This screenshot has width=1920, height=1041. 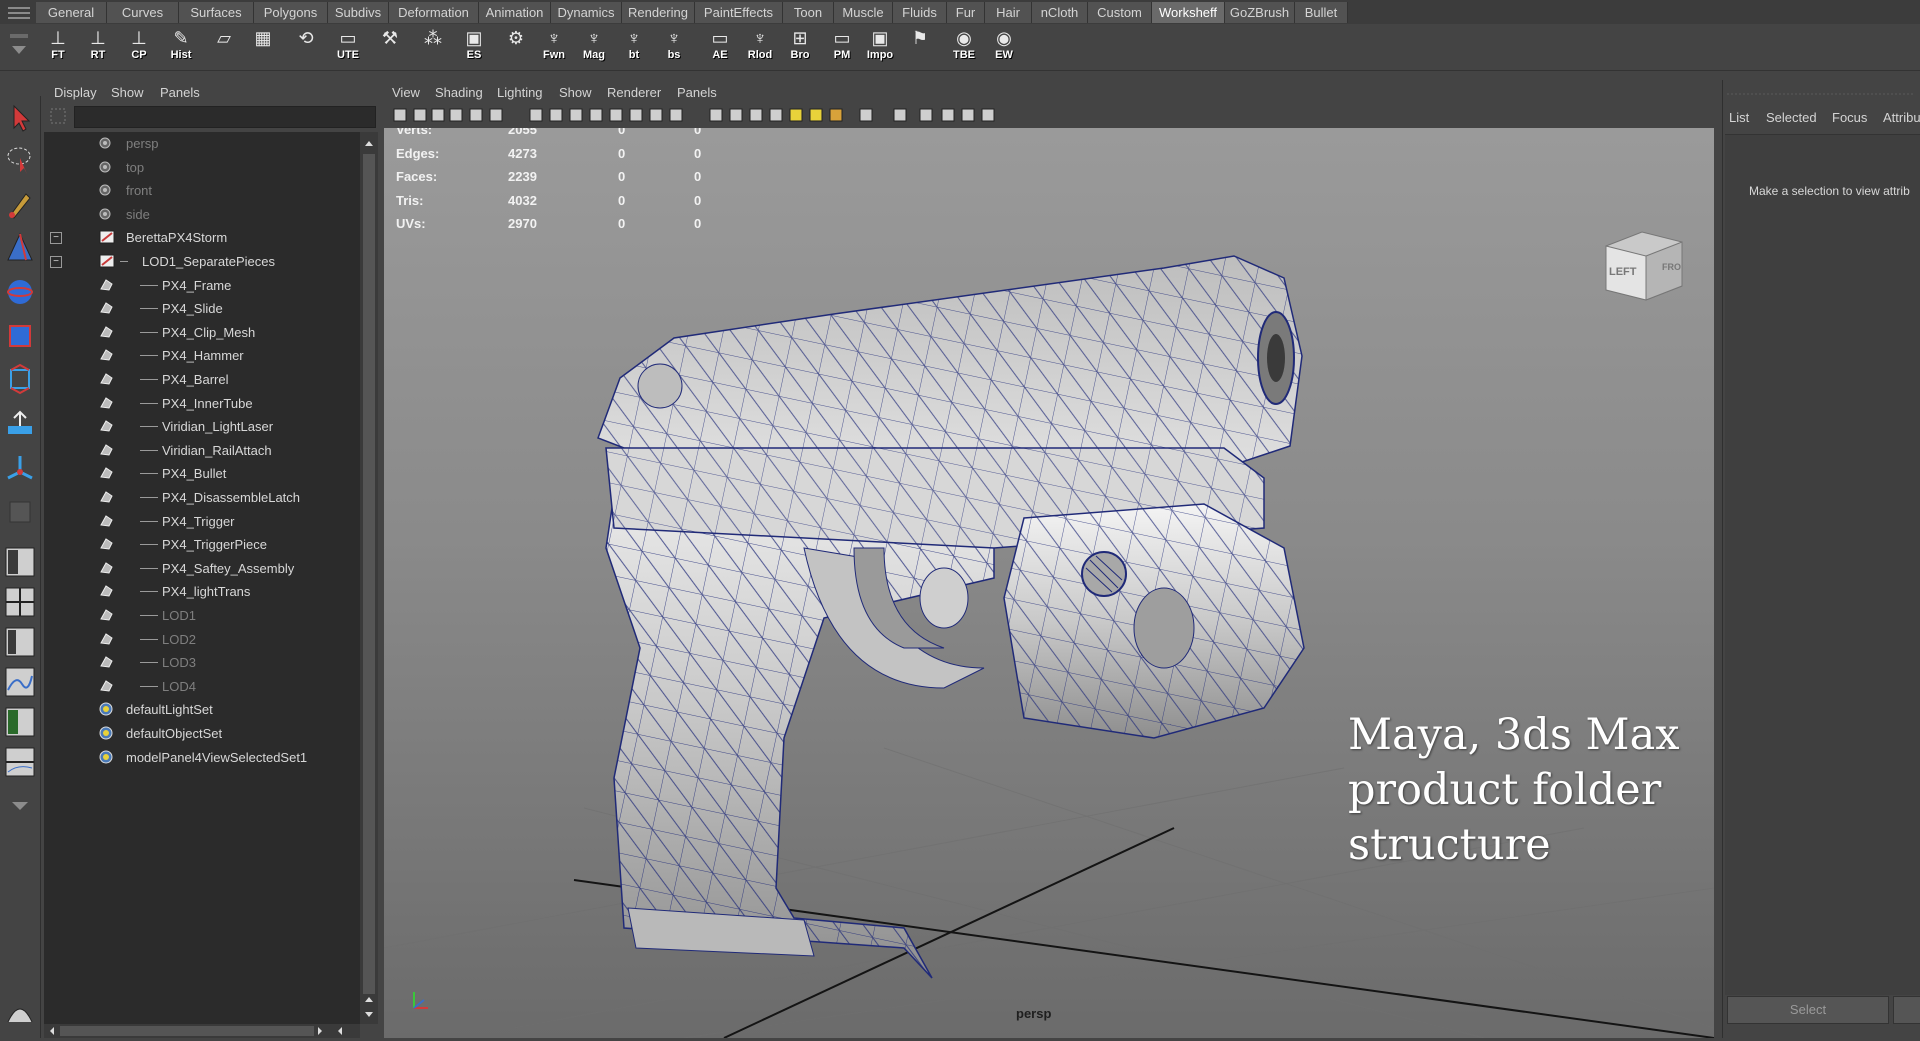 I want to click on move-tool-icon, so click(x=20, y=248).